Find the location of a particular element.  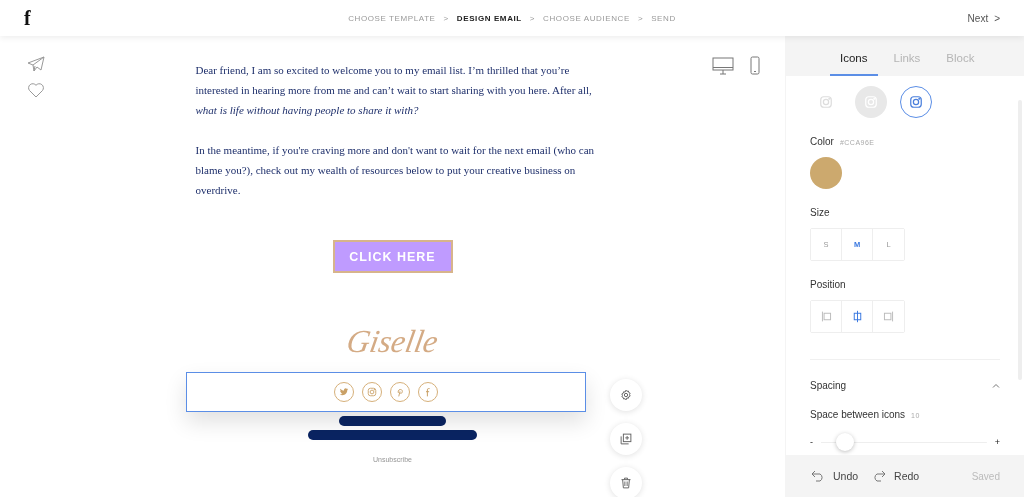

settings-button is located at coordinates (626, 395).